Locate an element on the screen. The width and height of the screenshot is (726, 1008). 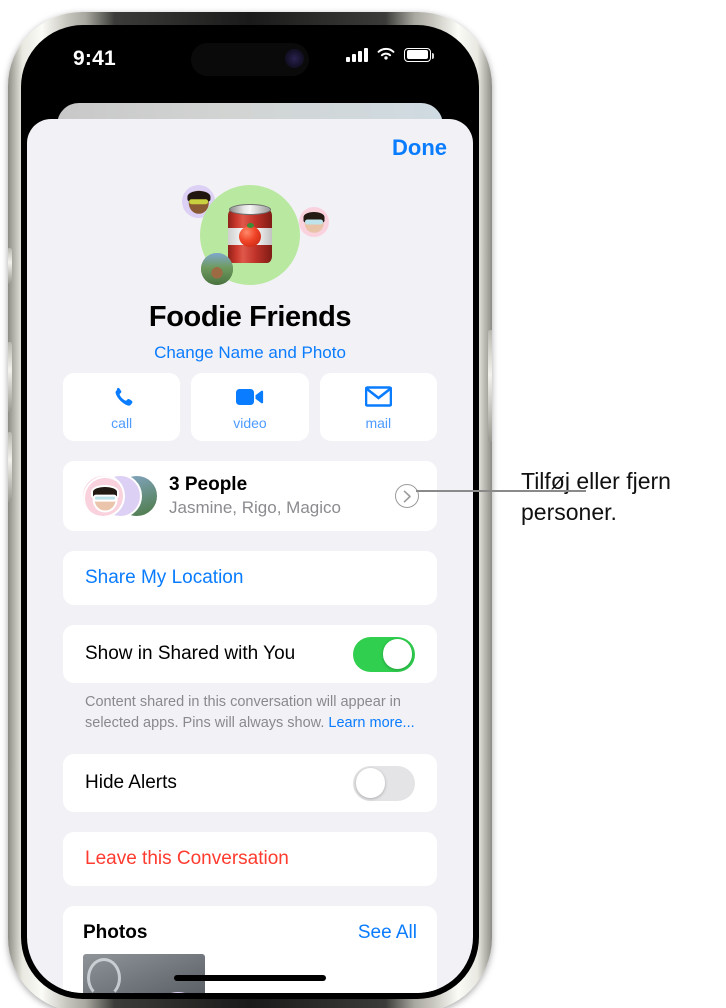
sheet-header: Done is located at coordinates (250, 150).